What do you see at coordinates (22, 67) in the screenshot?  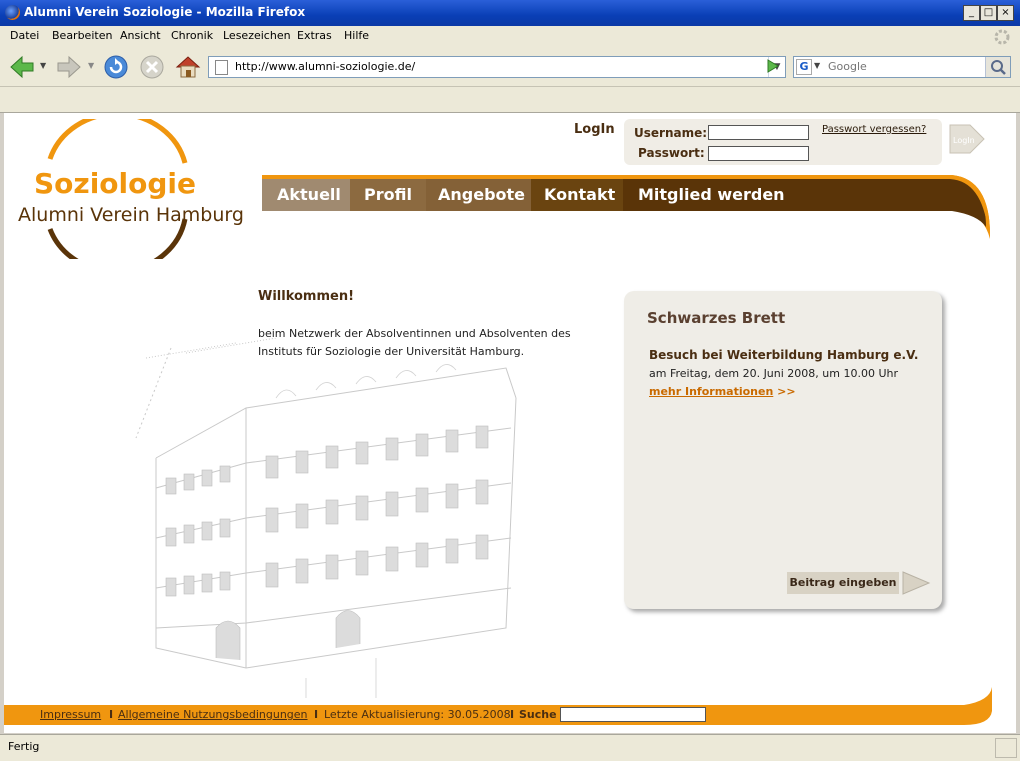 I see `back-icon` at bounding box center [22, 67].